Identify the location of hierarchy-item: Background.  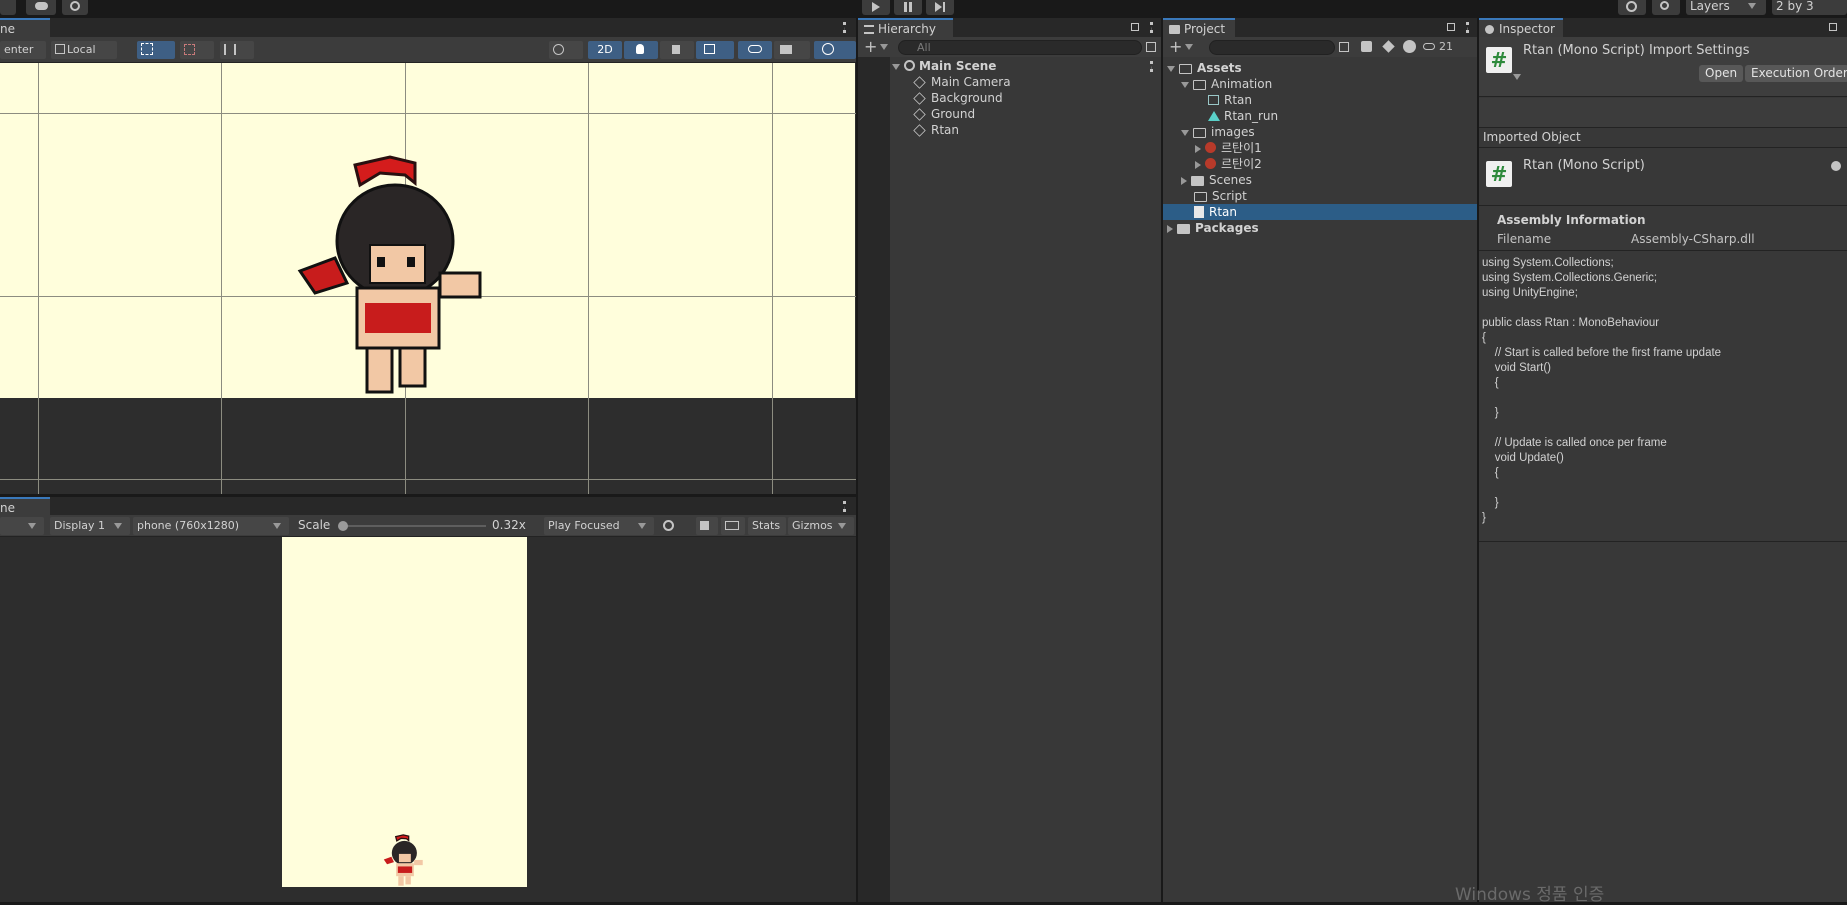
(958, 98).